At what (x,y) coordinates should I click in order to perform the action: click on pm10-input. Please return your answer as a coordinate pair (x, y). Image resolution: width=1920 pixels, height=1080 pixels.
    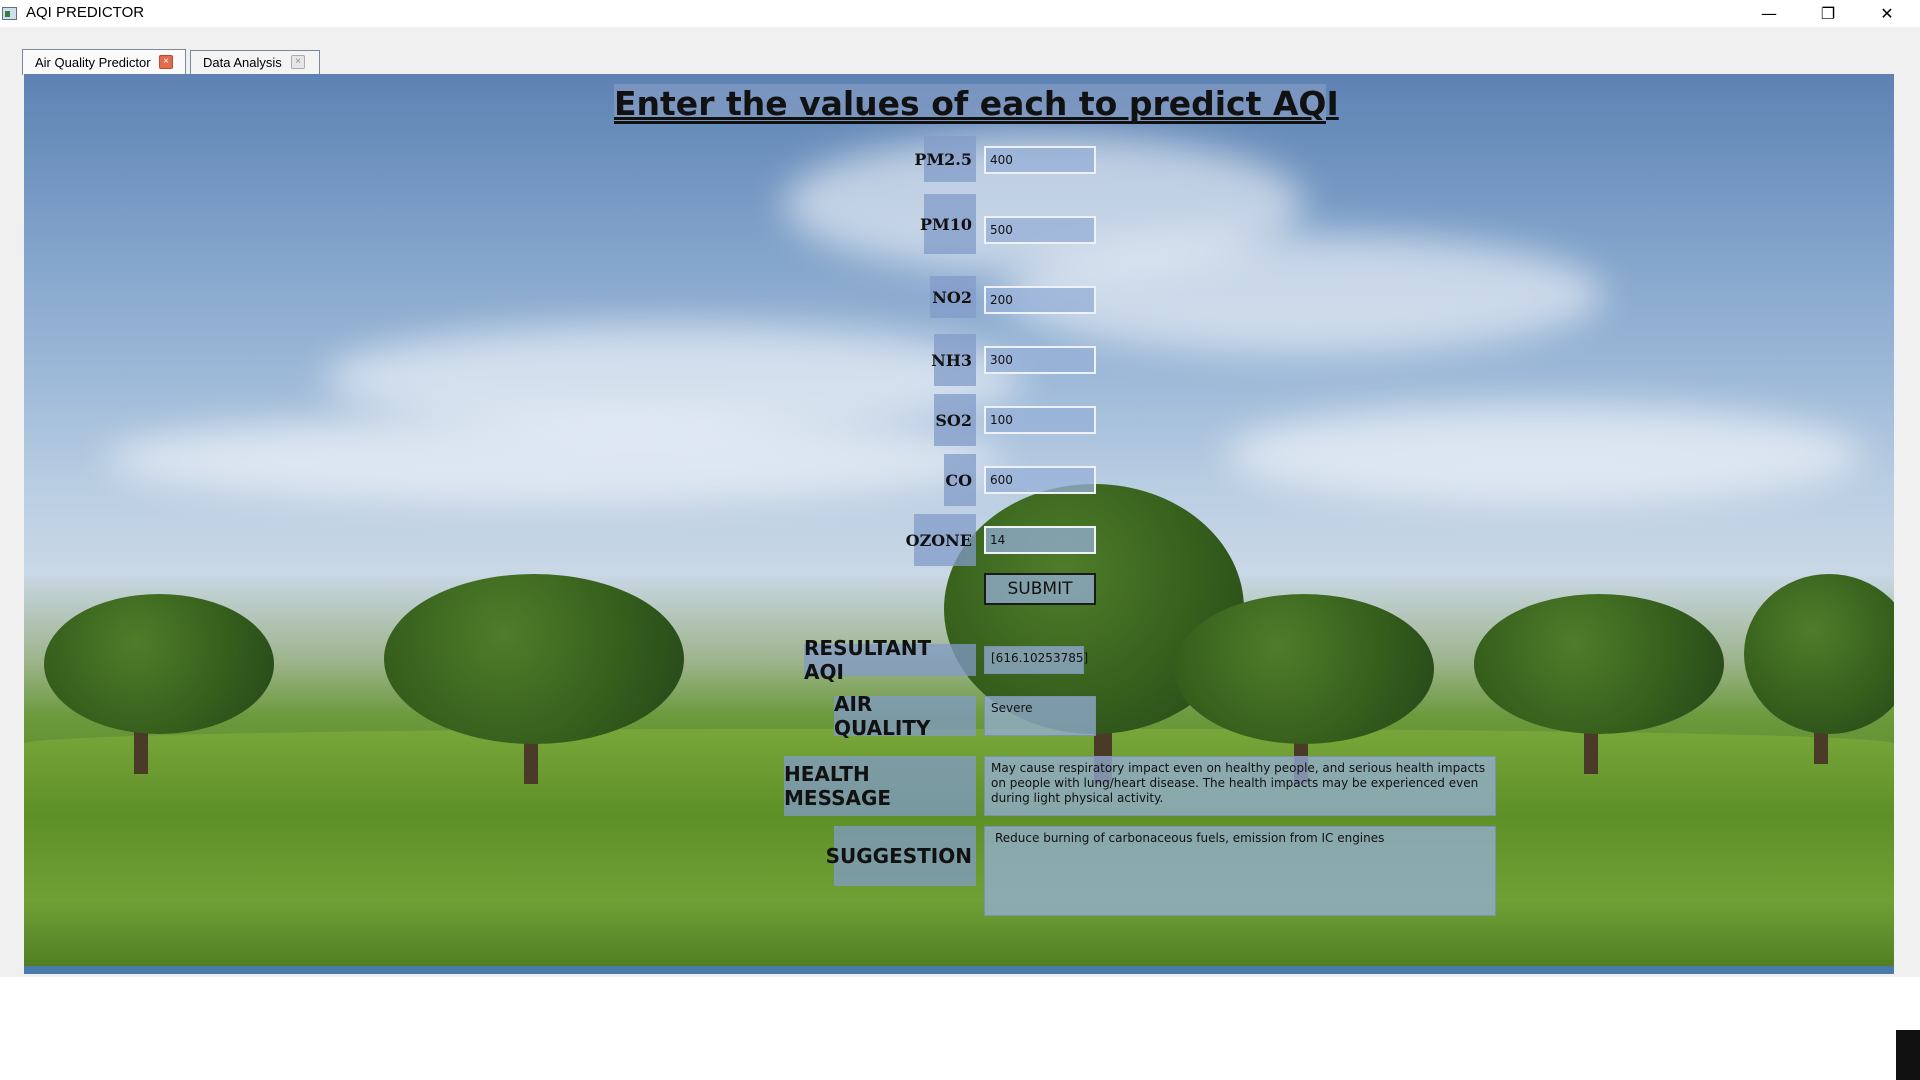
    Looking at the image, I should click on (1040, 230).